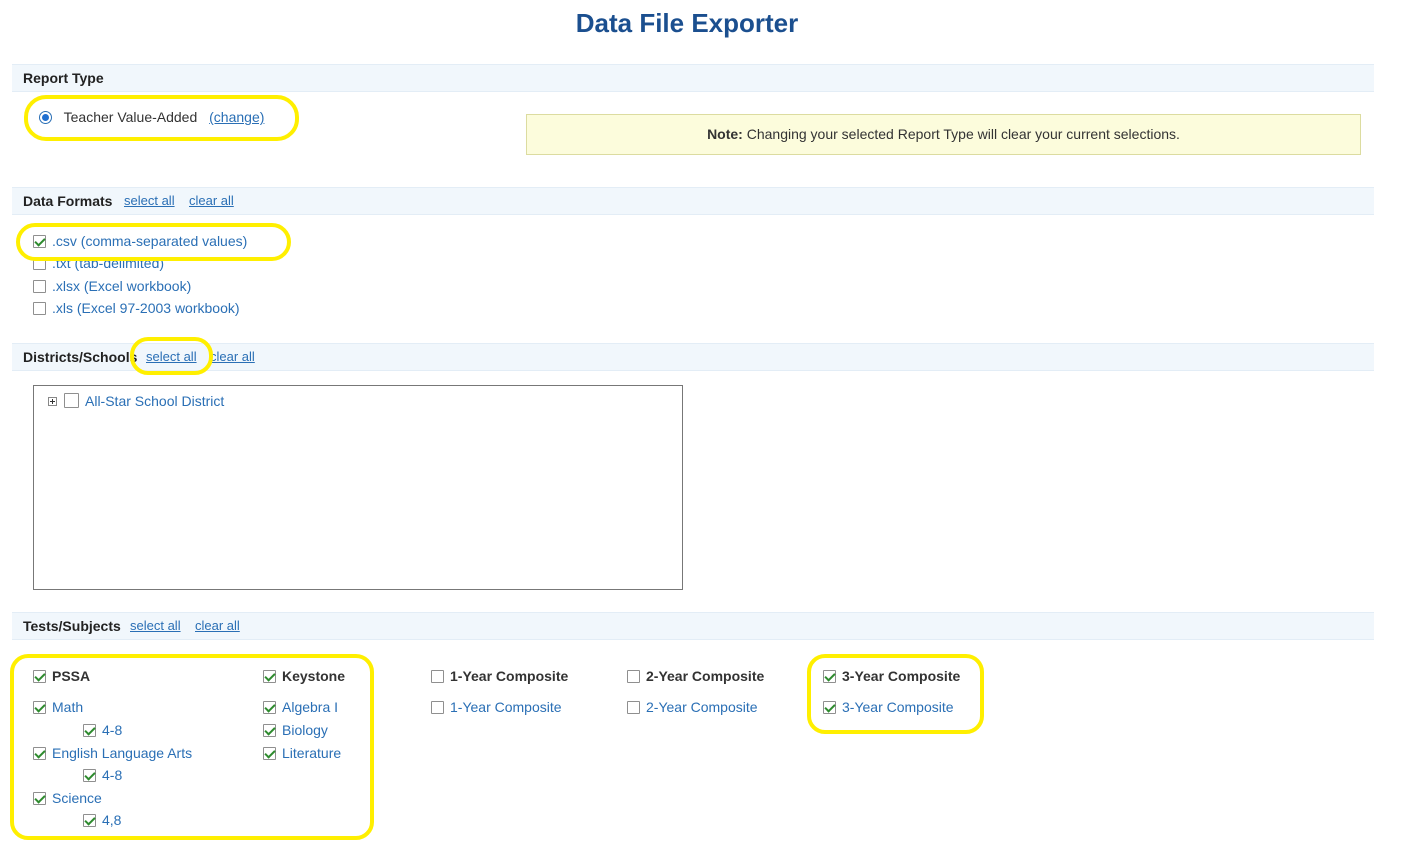 The width and height of the screenshot is (1409, 854). Describe the element at coordinates (358, 487) in the screenshot. I see `district-tree: All-Star School District` at that location.